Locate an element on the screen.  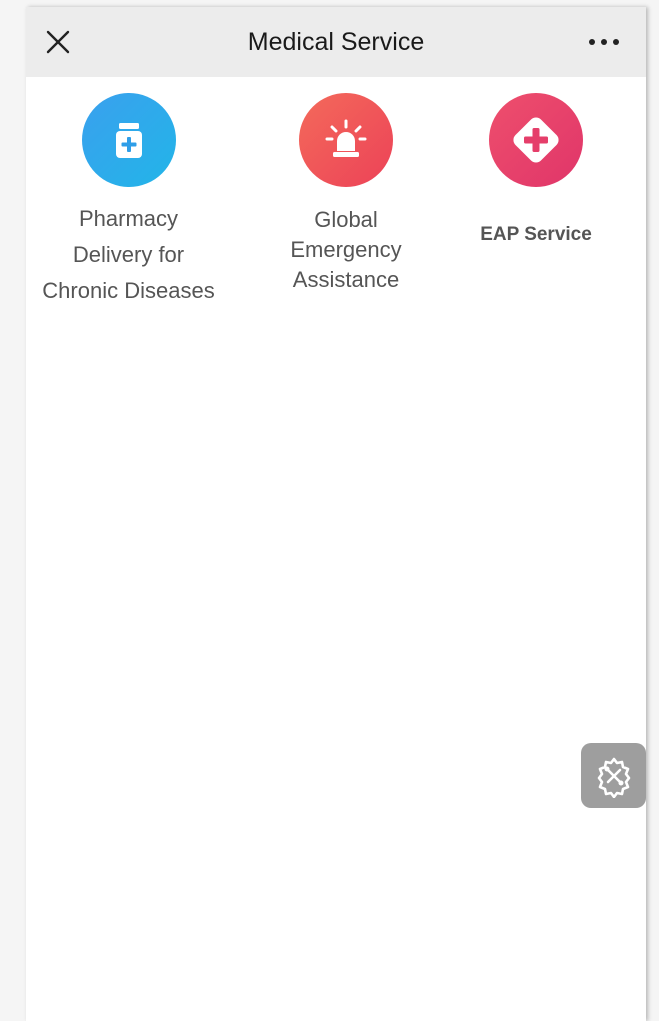
medical-cross-icon is located at coordinates (536, 140).